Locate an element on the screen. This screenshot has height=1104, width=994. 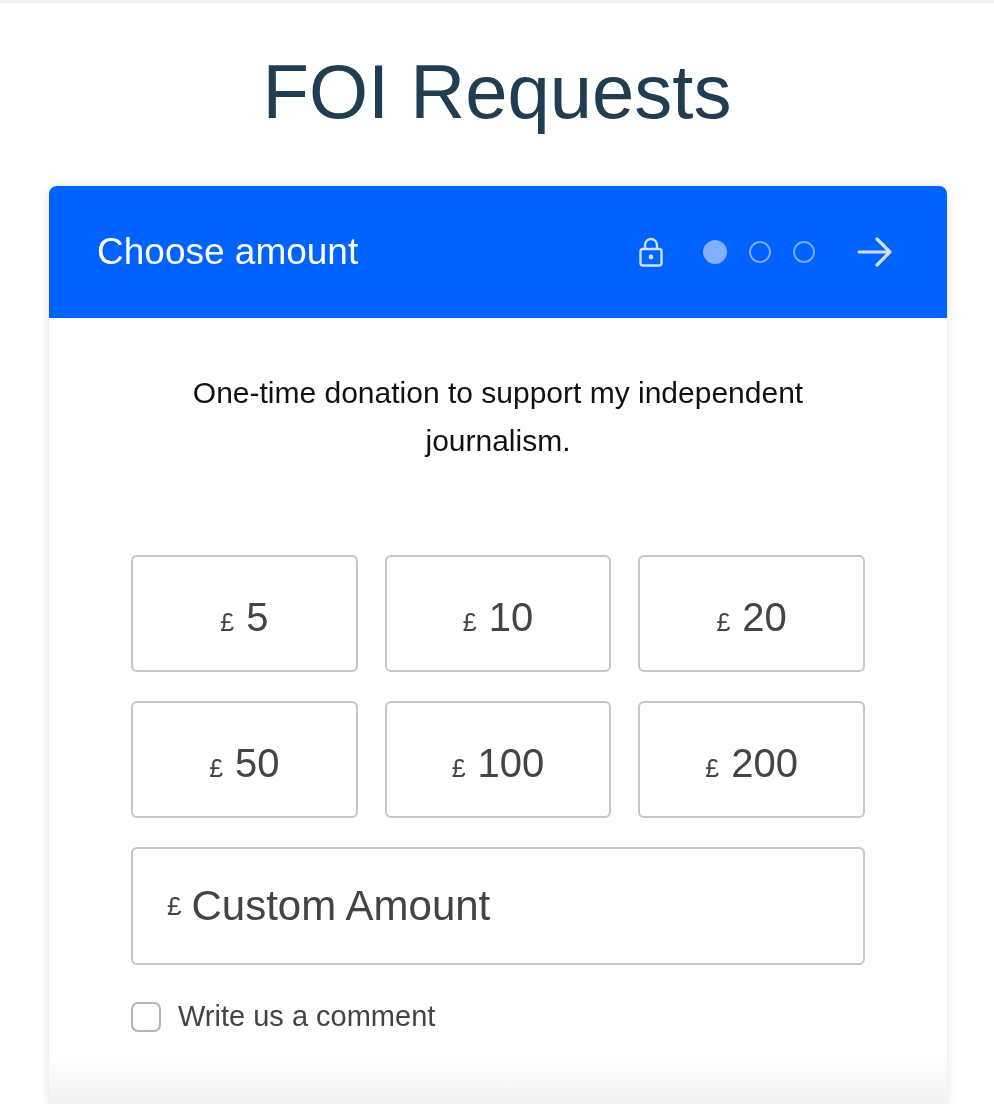
donation-description: One-time donation to support my independent journalism. is located at coordinates (498, 417).